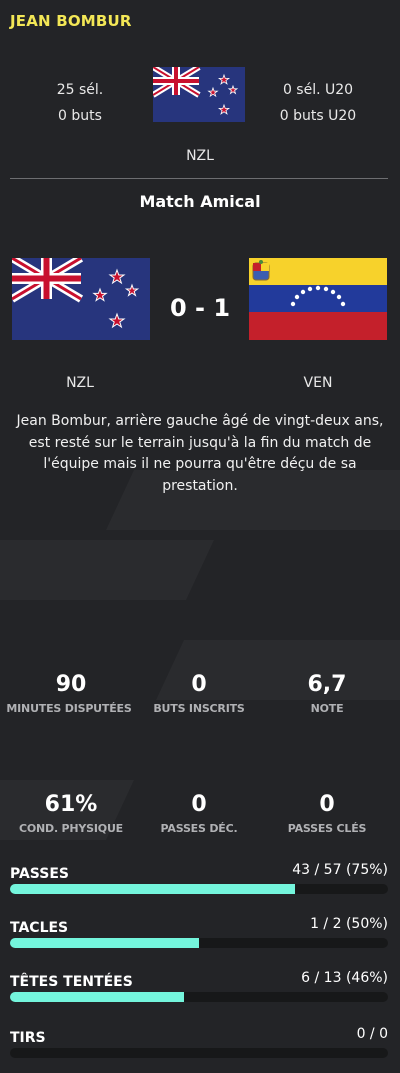  What do you see at coordinates (199, 804) in the screenshot?
I see `stat-assists-value: 0` at bounding box center [199, 804].